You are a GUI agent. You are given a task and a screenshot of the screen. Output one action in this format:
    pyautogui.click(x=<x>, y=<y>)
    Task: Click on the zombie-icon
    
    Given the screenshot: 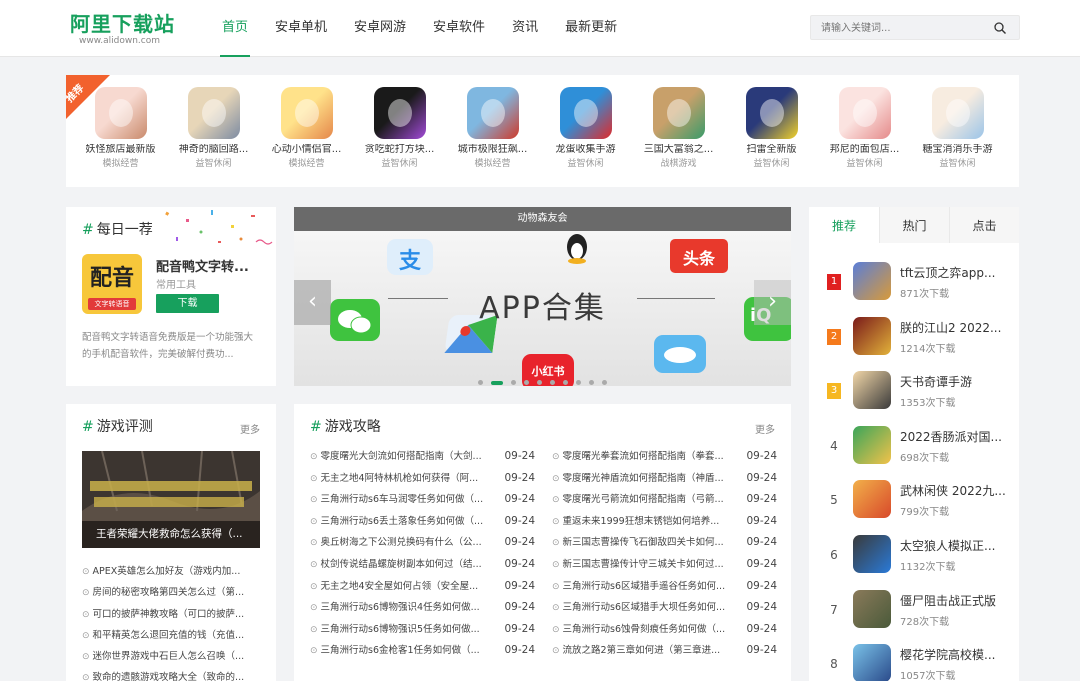 What is the action you would take?
    pyautogui.click(x=872, y=608)
    